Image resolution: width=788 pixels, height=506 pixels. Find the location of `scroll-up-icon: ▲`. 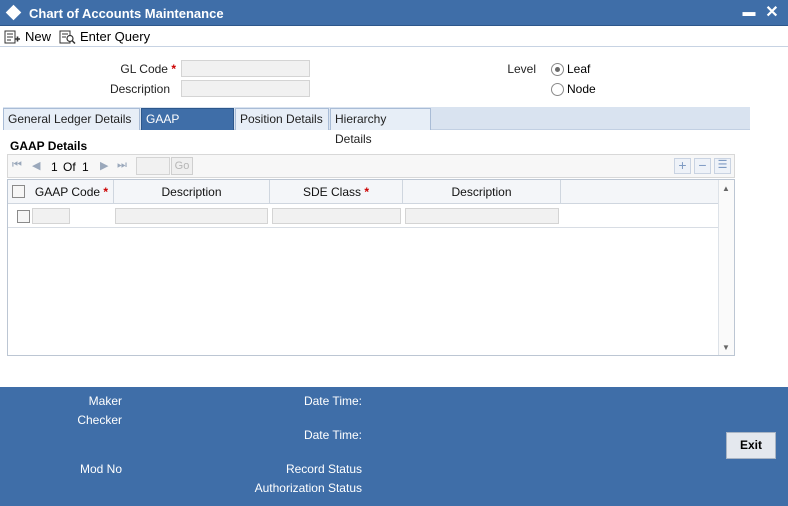

scroll-up-icon: ▲ is located at coordinates (726, 188).